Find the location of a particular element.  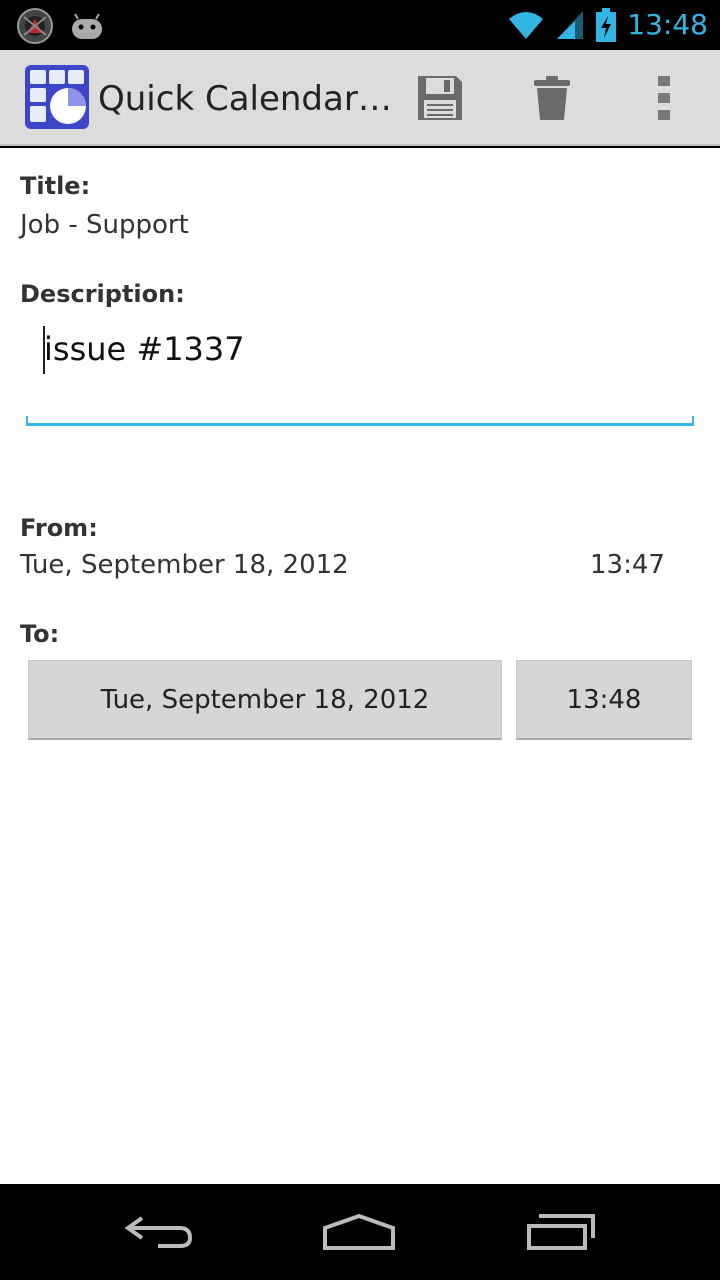

input-underline is located at coordinates (360, 424).